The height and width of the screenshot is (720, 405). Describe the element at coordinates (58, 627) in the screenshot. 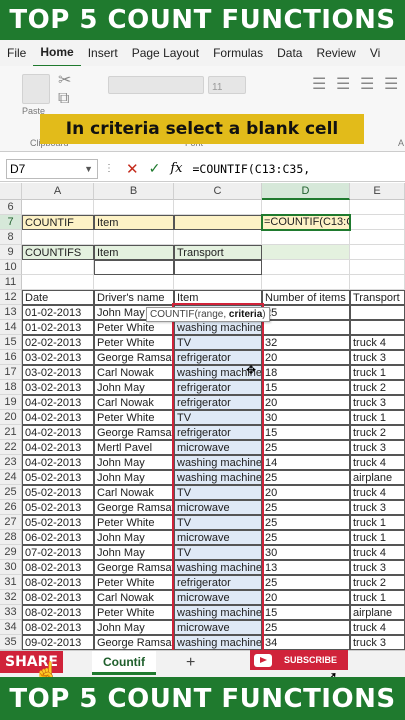

I see `table-cell-date: 08-02-2013` at that location.